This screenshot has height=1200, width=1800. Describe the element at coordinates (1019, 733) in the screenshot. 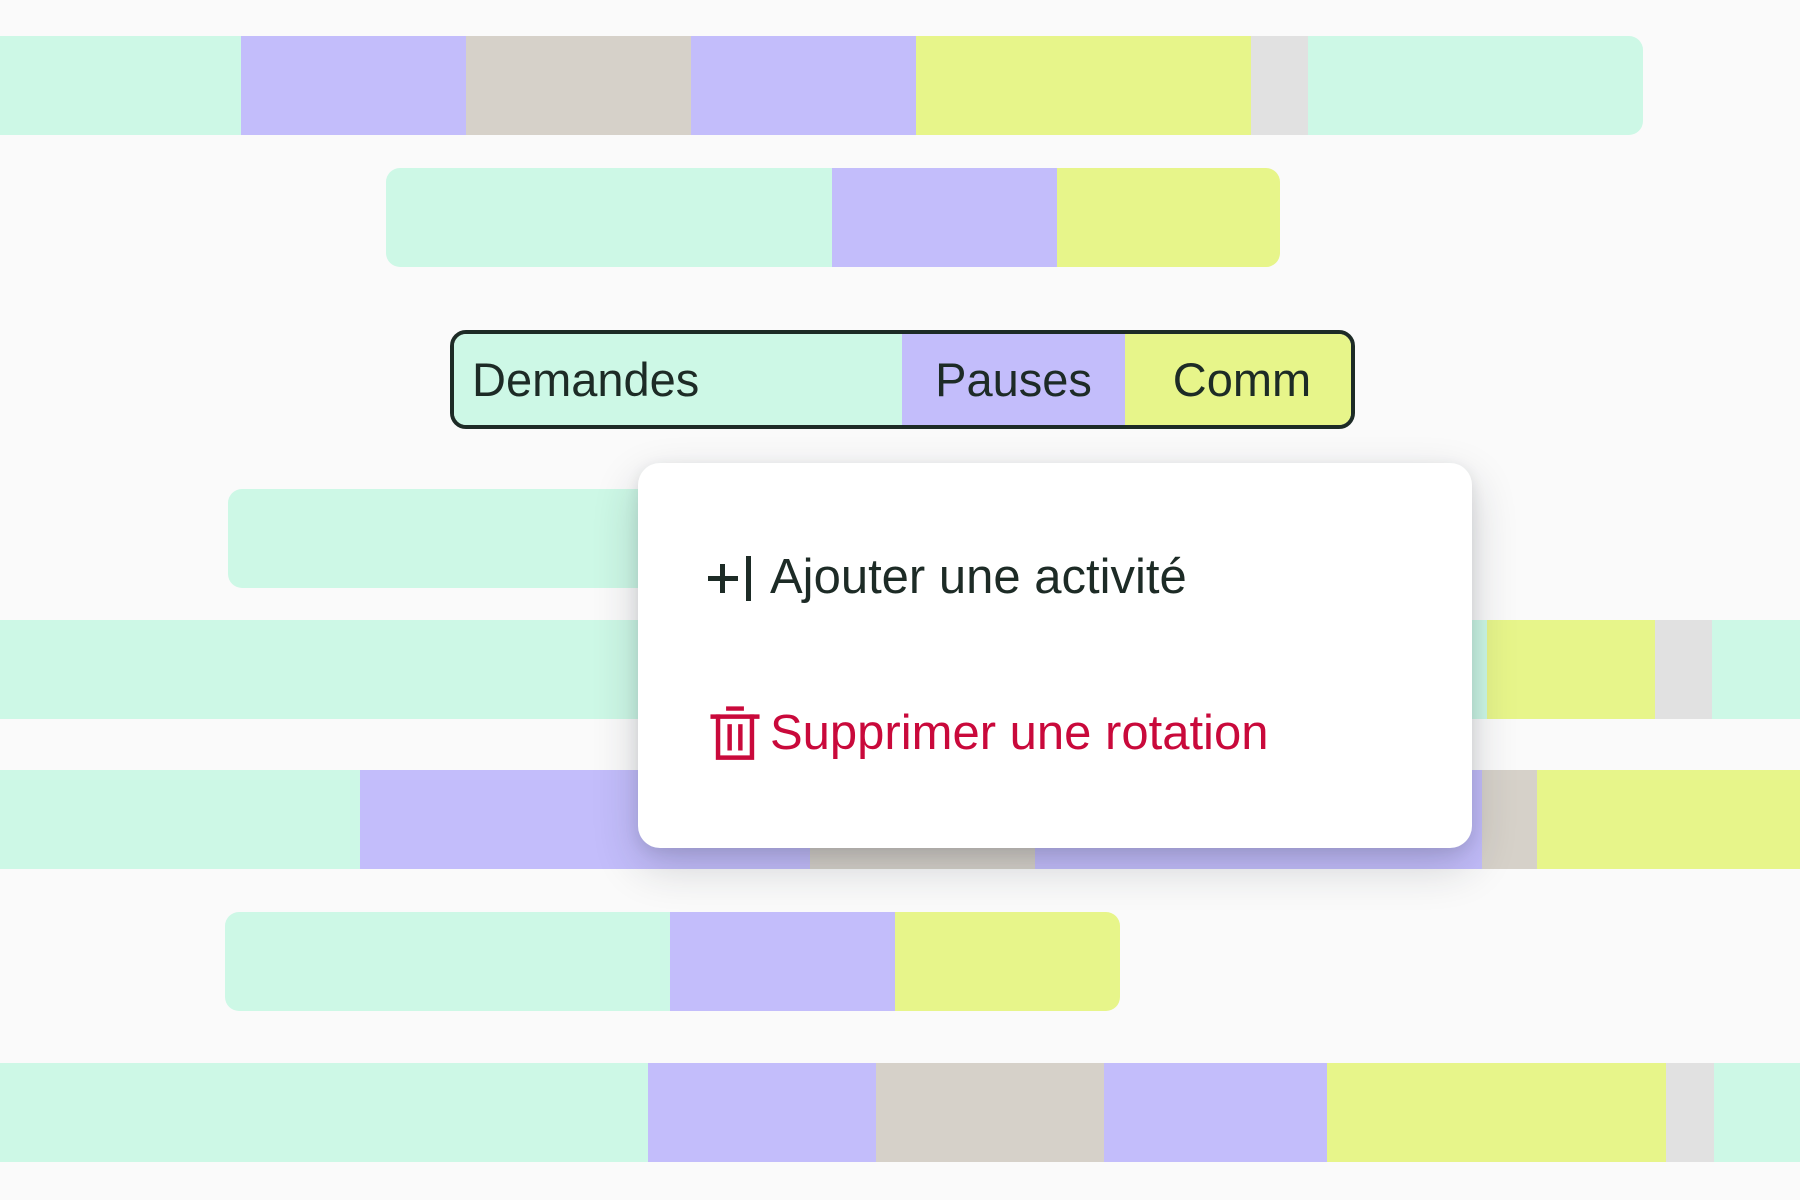

I see `menu-item-delete-rotation-label: Supprimer une rotation` at that location.